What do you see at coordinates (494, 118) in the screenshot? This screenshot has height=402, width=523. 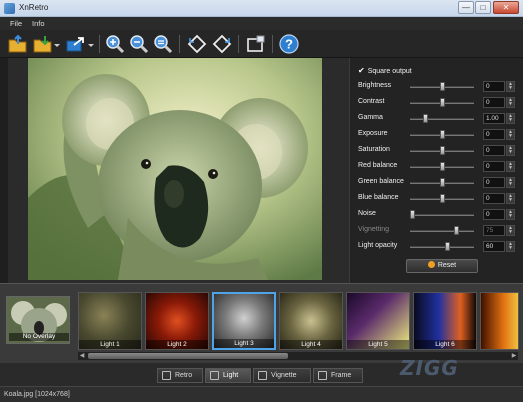 I see `gamma-value-field: 1.00` at bounding box center [494, 118].